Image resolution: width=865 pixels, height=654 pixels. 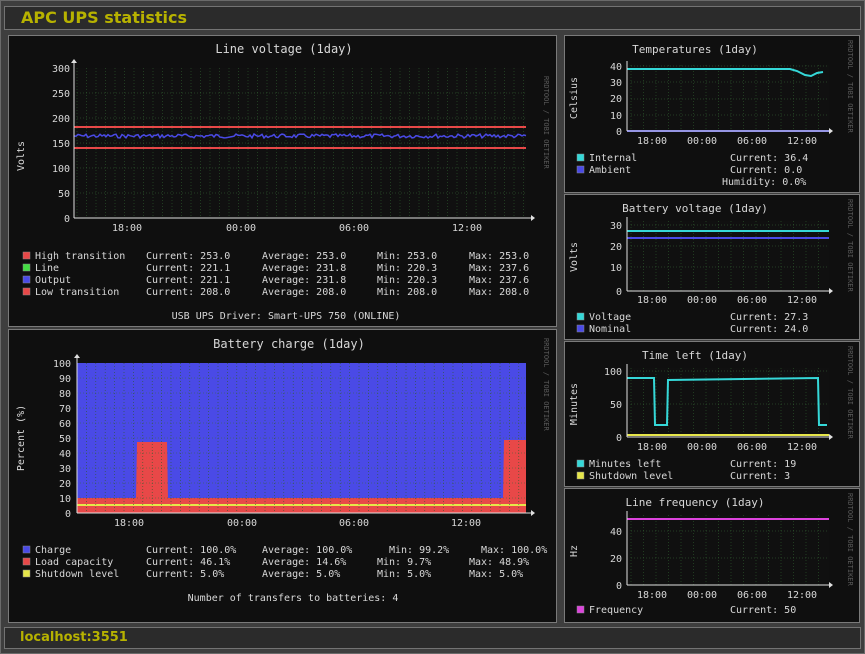 I want to click on y-axis-label: Hz, so click(x=574, y=551).